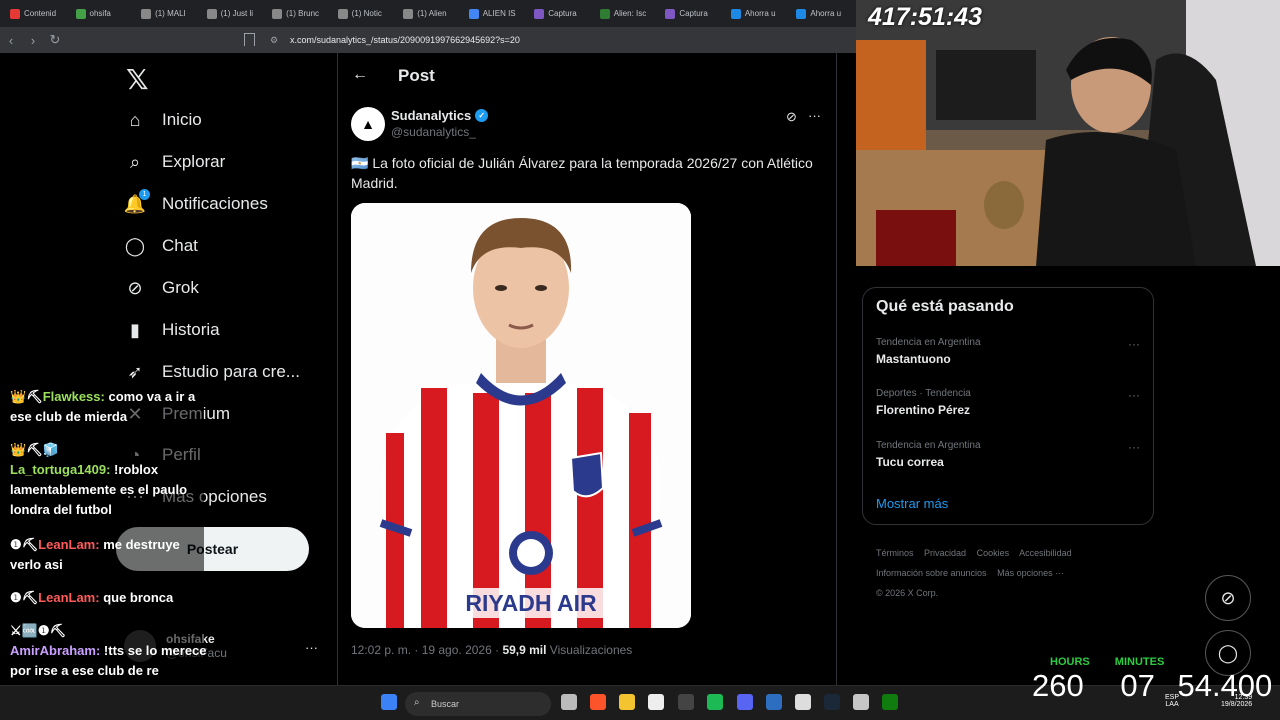  I want to click on browser-tab: (1) Notic, so click(366, 14).